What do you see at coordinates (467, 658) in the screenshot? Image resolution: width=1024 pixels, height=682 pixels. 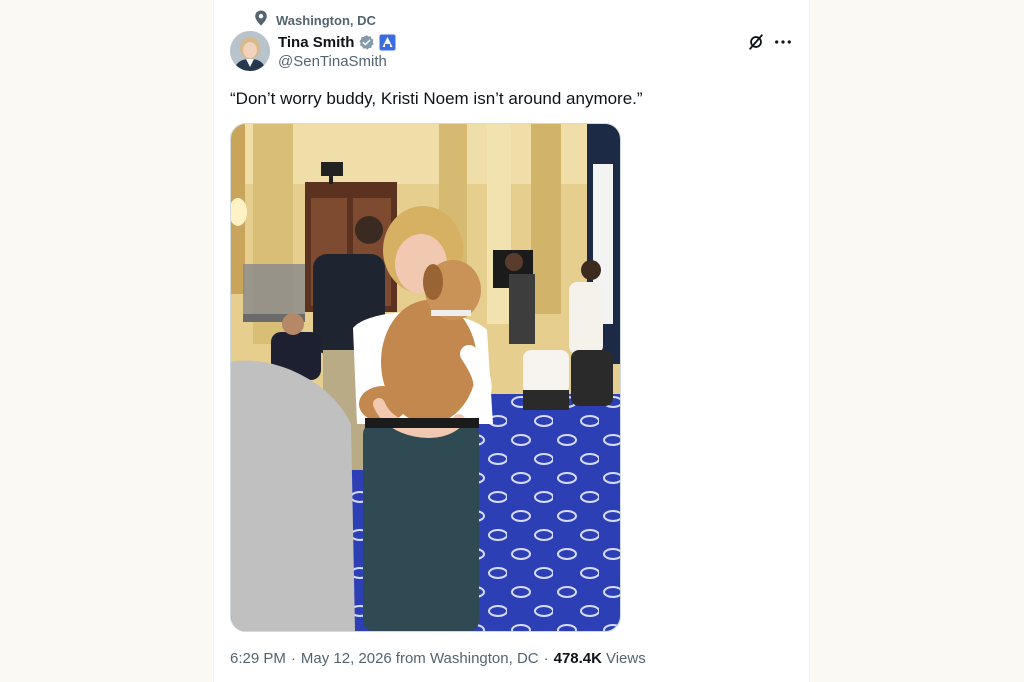 I see `tweet-source: from Washington, DC` at bounding box center [467, 658].